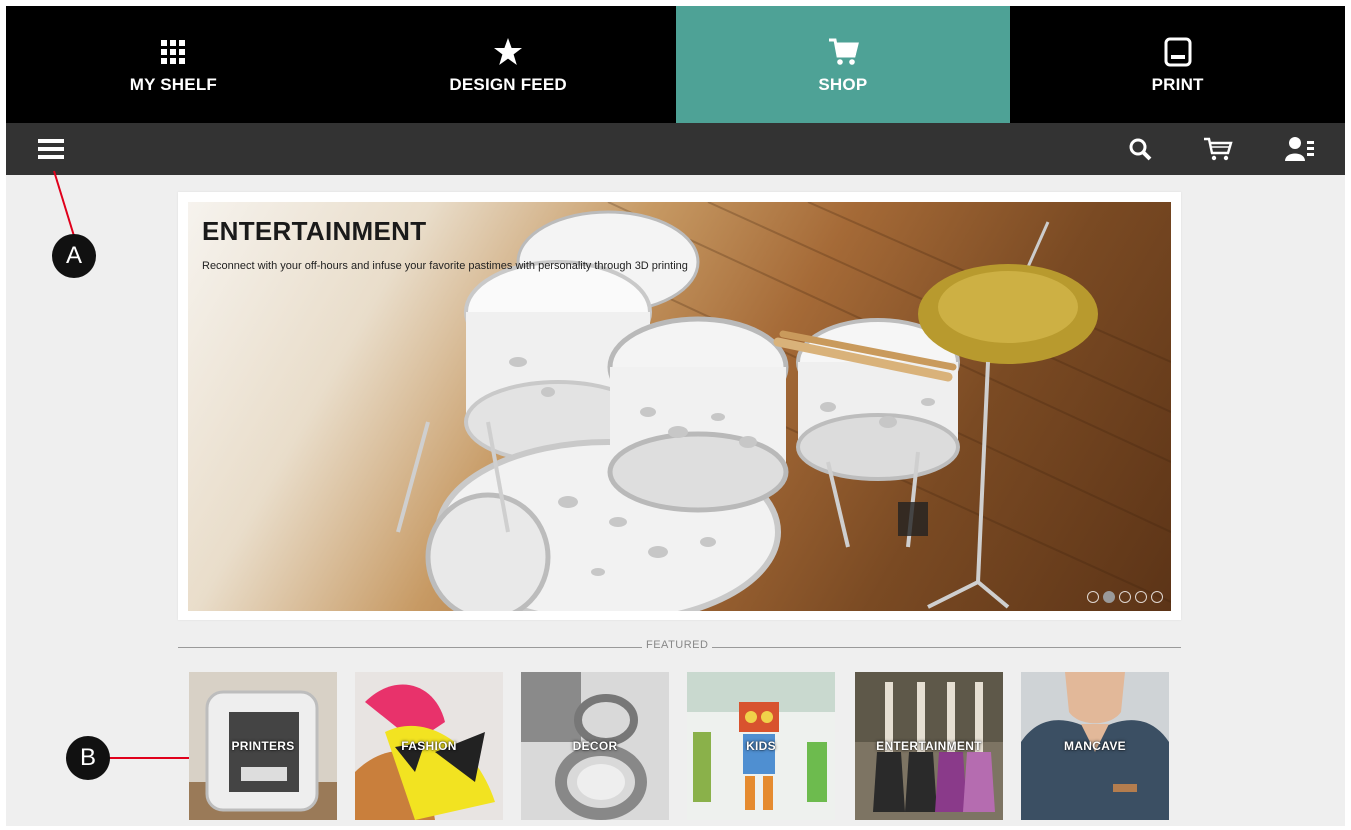 The image size is (1351, 830). I want to click on callout-lines, so click(121, 464).